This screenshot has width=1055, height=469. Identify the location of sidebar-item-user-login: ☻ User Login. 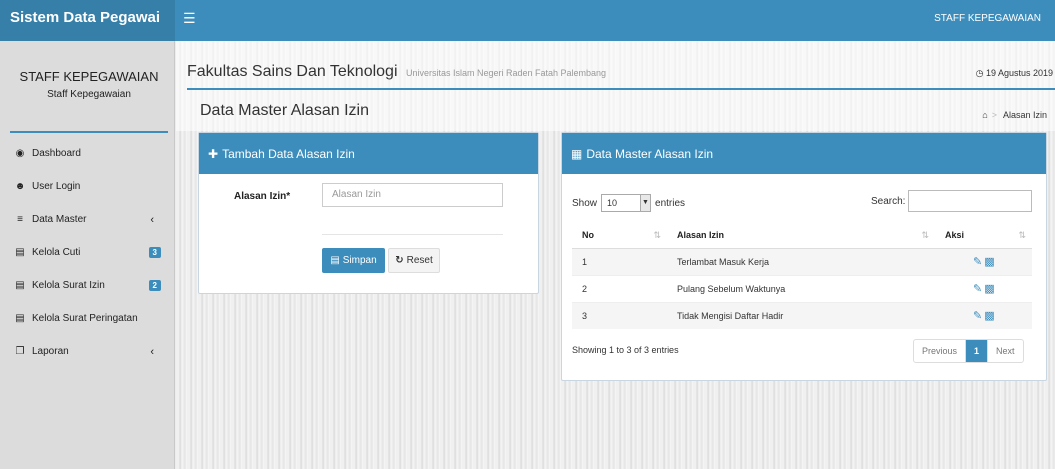
(87, 186).